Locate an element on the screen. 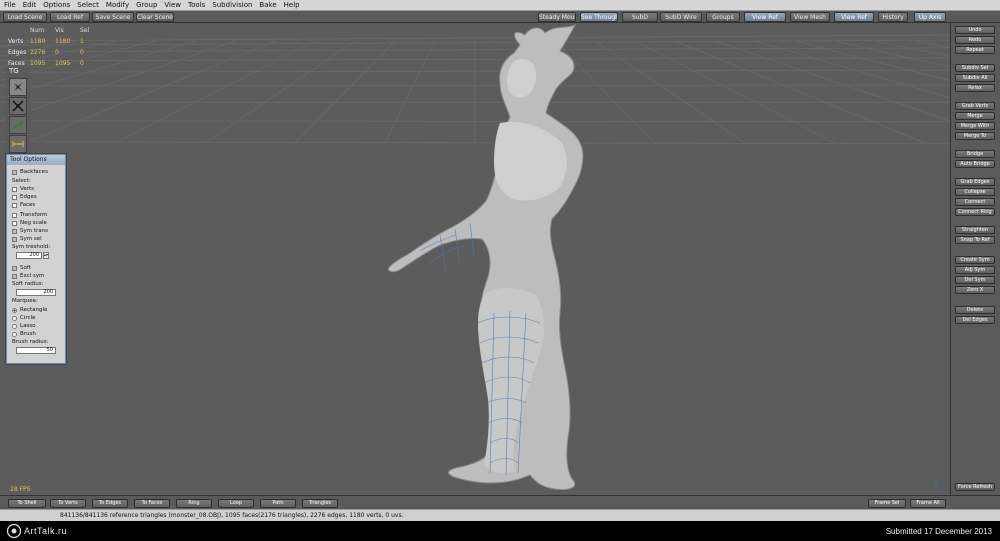 The width and height of the screenshot is (1000, 541). create-sym-button: Create Sym is located at coordinates (975, 260).